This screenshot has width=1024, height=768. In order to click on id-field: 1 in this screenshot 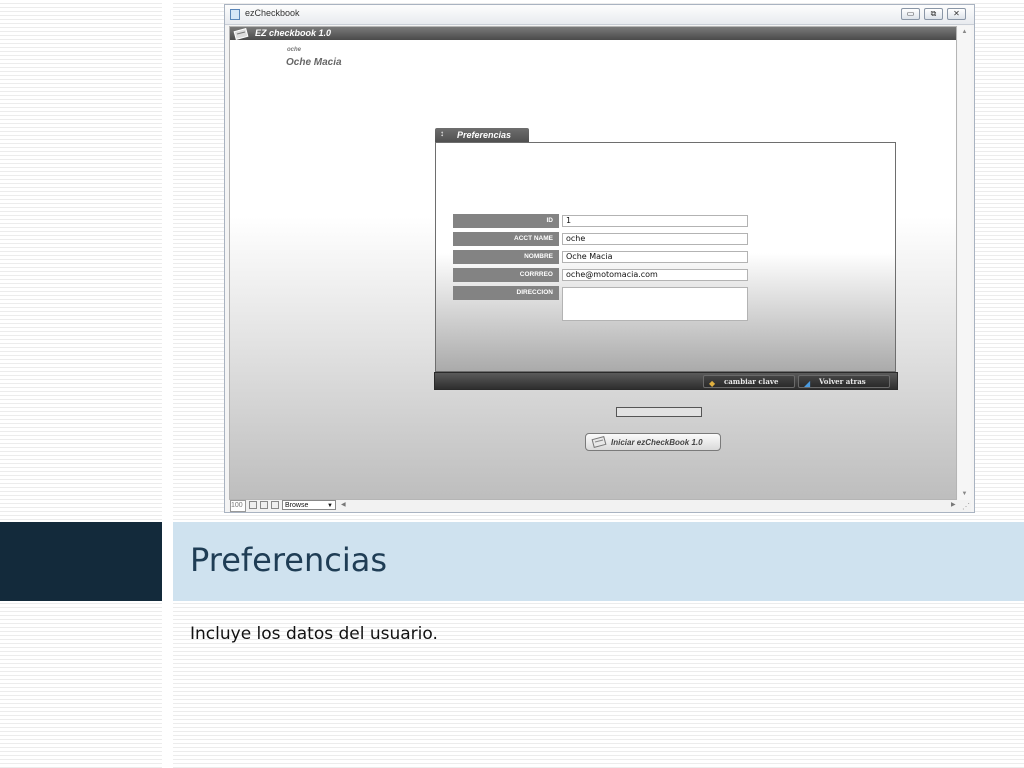, I will do `click(655, 221)`.